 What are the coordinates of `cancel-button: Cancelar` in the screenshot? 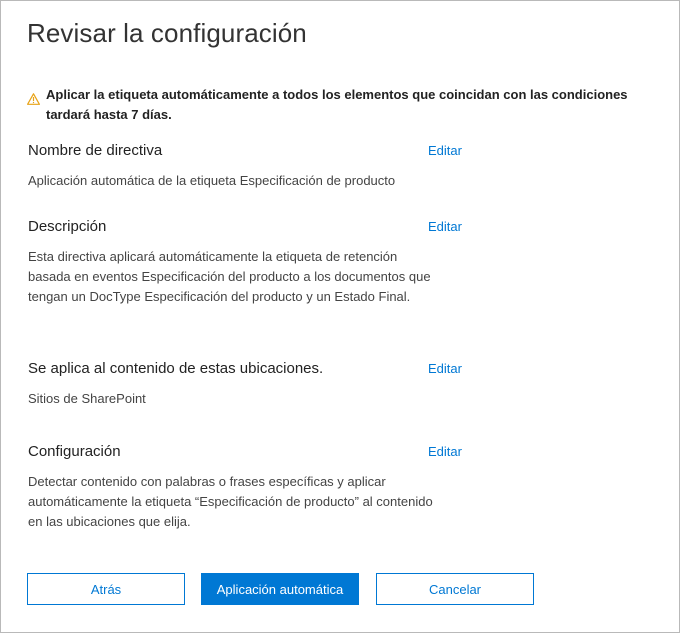 It's located at (455, 589).